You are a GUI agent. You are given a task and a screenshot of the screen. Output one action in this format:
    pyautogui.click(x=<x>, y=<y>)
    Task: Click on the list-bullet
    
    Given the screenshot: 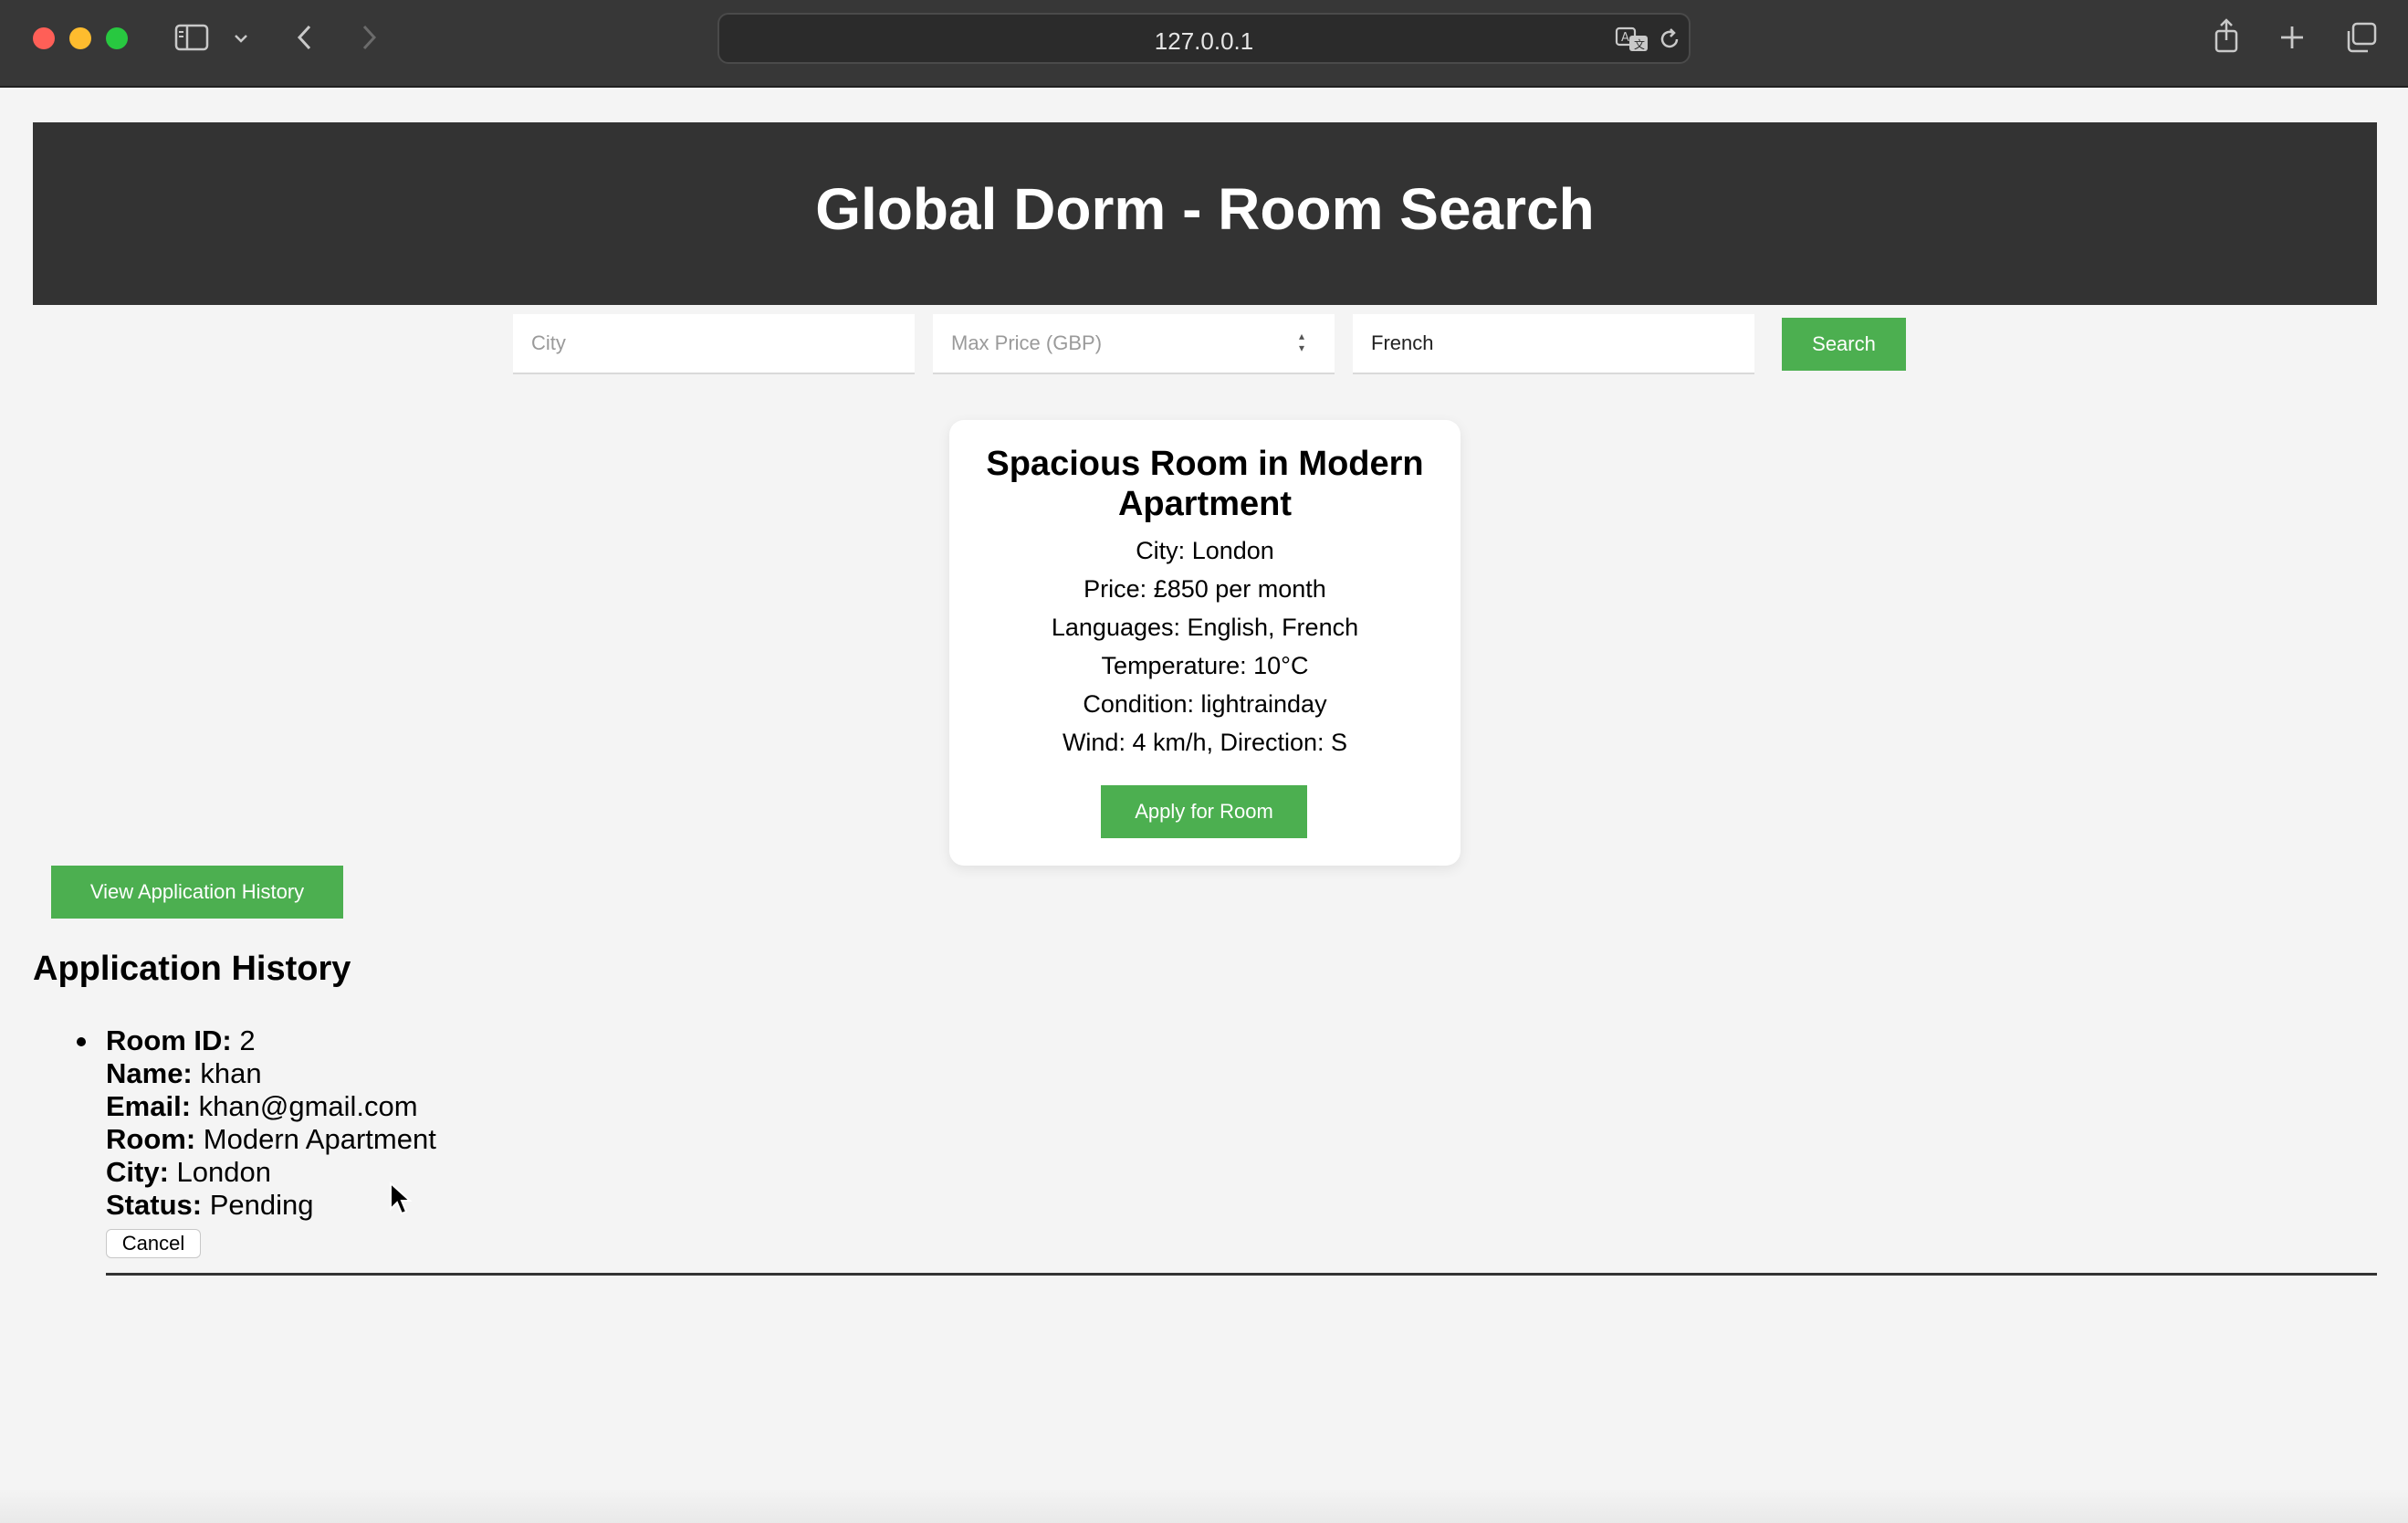 What is the action you would take?
    pyautogui.click(x=82, y=1041)
    